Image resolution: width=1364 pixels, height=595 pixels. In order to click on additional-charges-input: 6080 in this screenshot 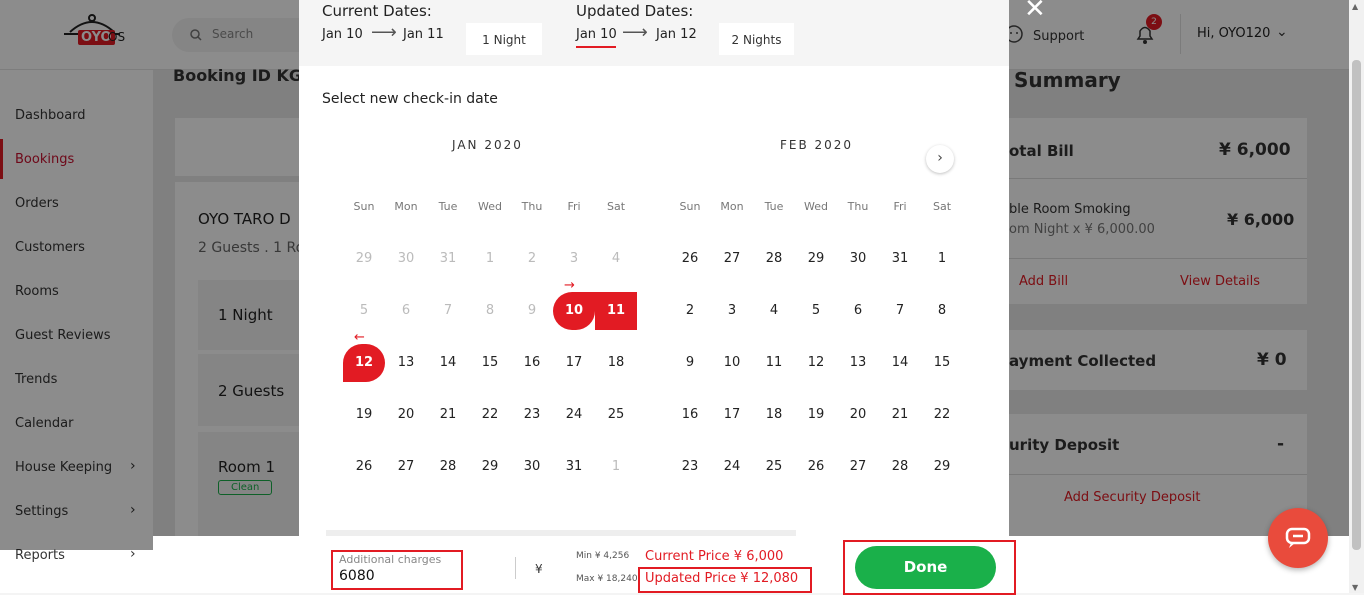, I will do `click(357, 576)`.